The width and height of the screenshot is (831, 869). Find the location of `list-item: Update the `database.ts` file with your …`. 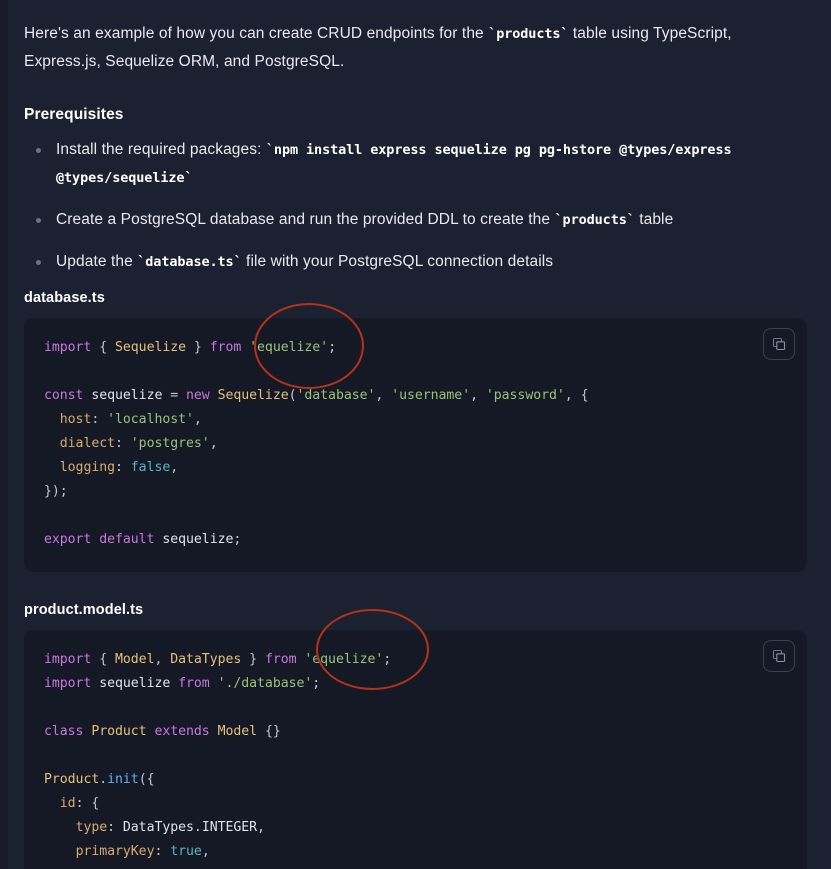

list-item: Update the `database.ts` file with your … is located at coordinates (414, 262).